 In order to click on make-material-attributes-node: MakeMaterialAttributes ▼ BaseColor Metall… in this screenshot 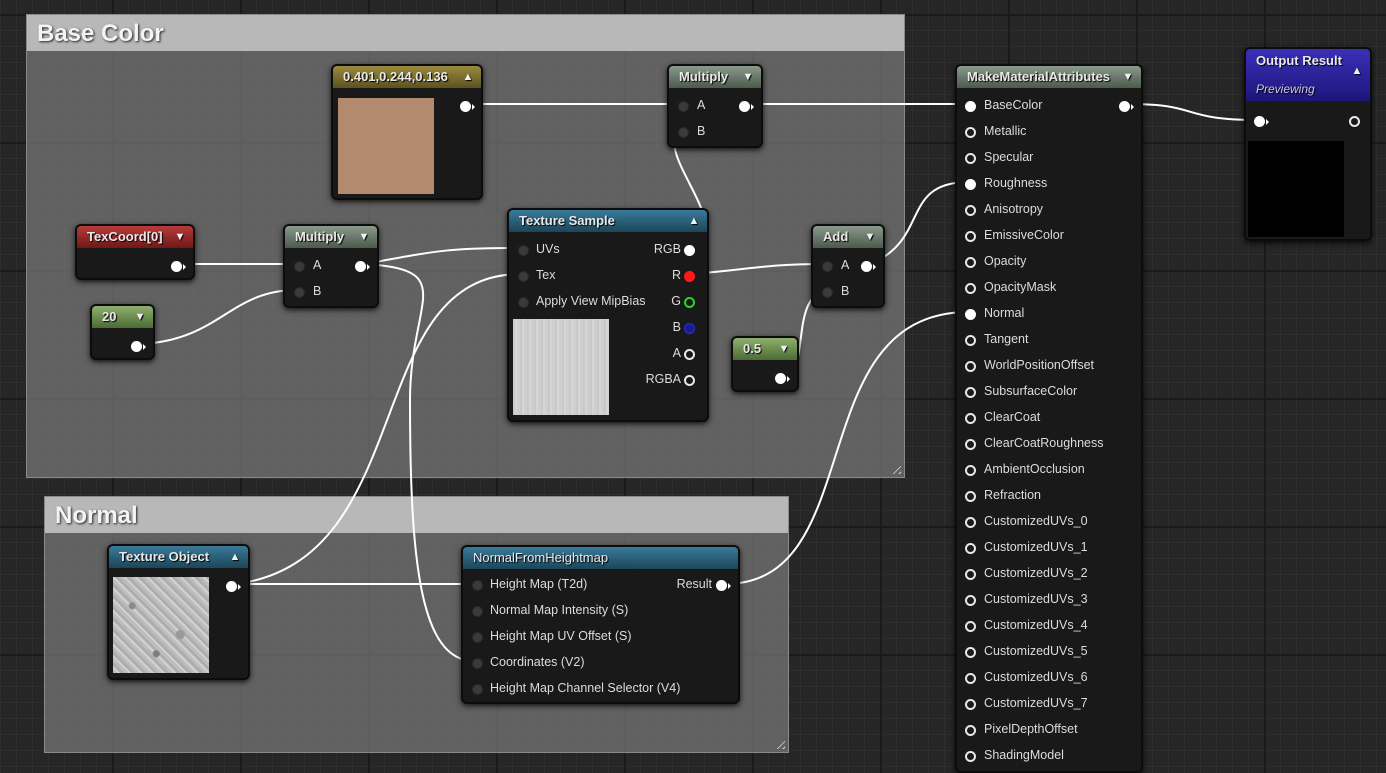, I will do `click(1049, 418)`.